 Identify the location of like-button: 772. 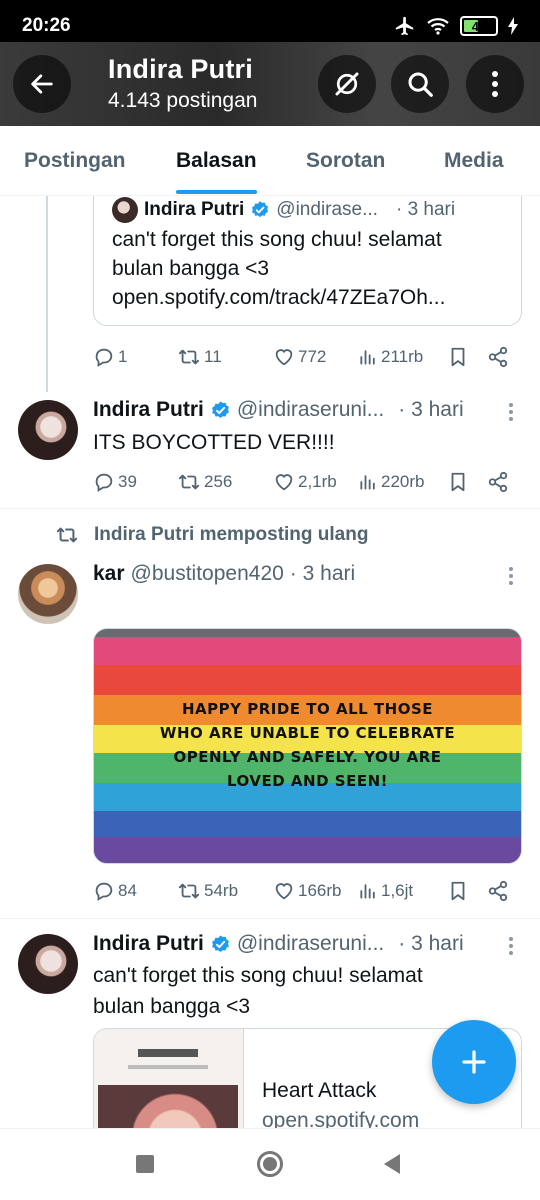
(299, 357).